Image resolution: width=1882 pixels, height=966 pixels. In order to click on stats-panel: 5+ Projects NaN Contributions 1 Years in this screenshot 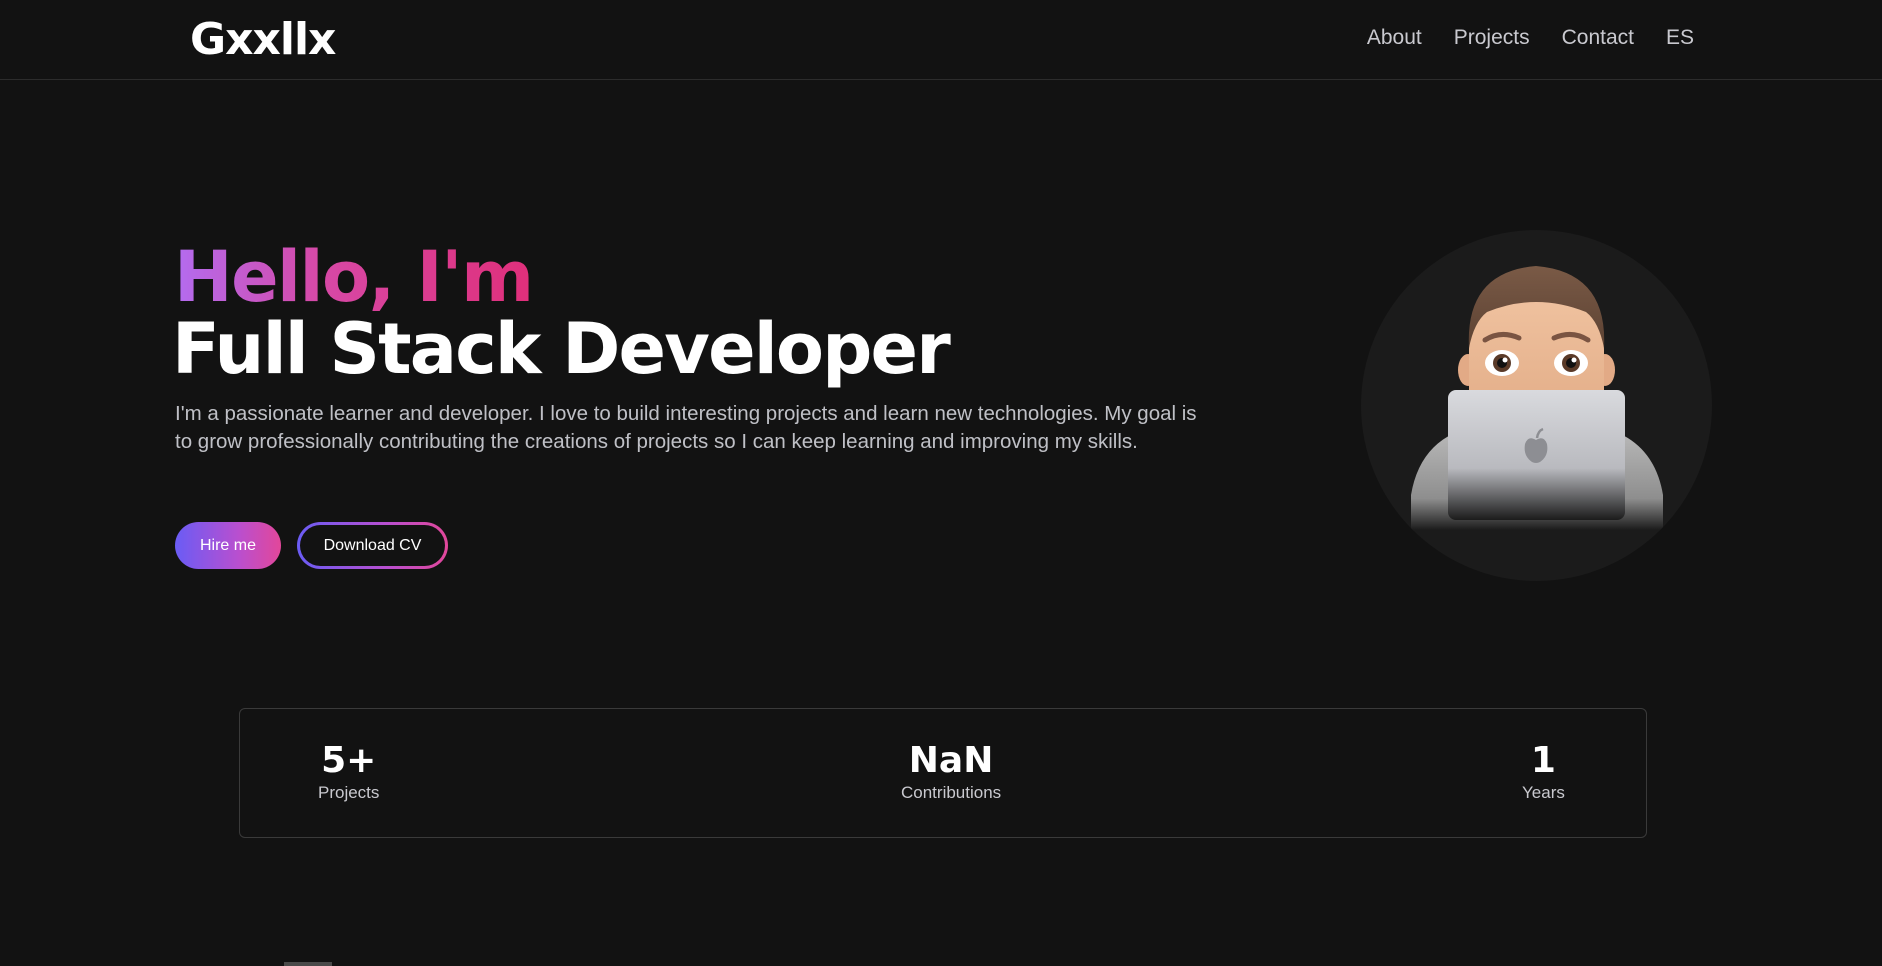, I will do `click(943, 773)`.